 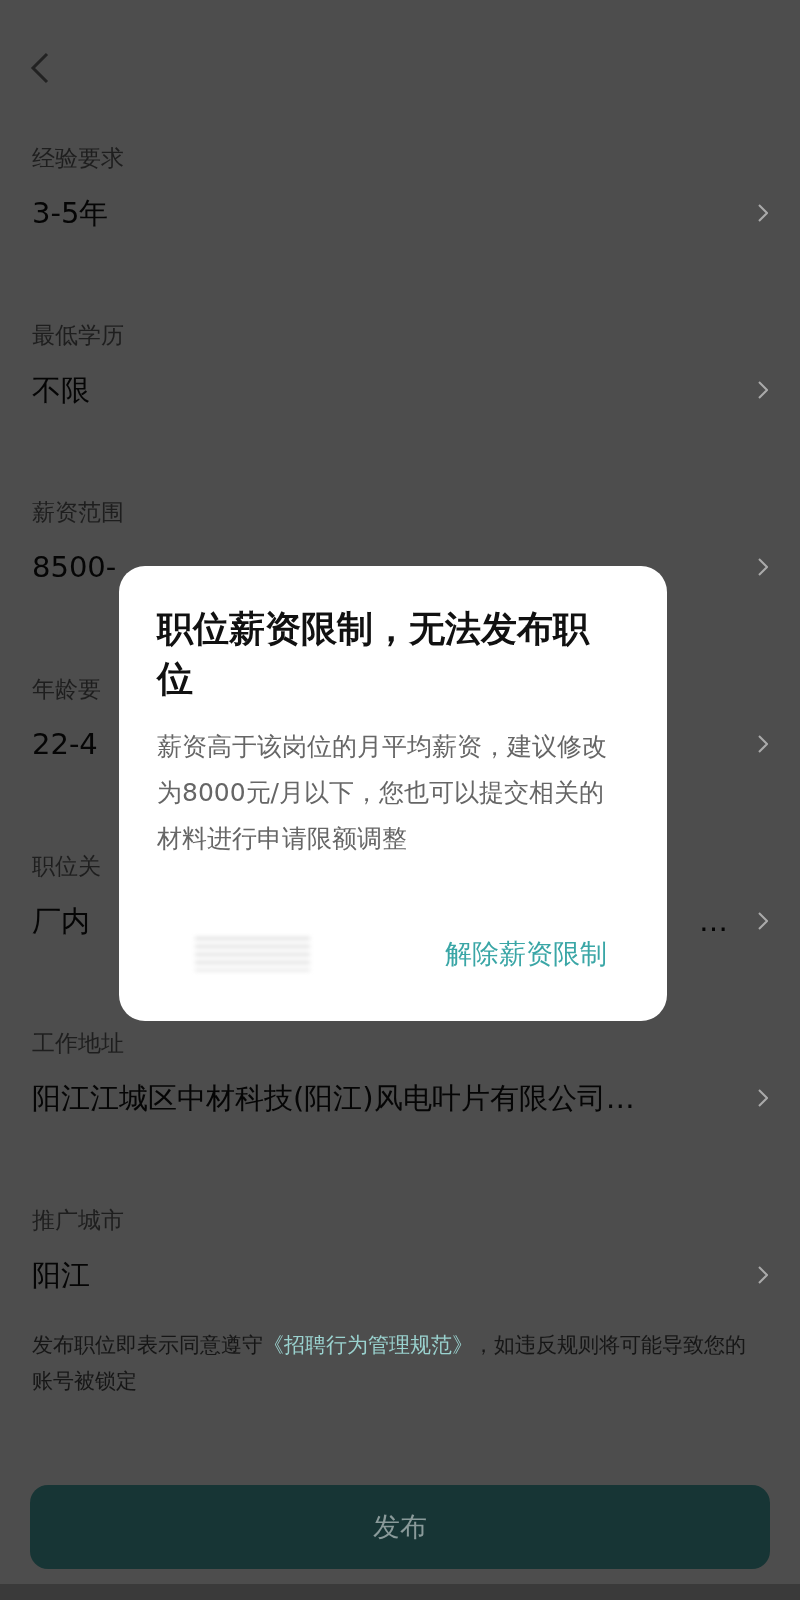 I want to click on dialog-message: 薪资高于该岗位的月平均薪资，建议修改为8000元/月以下，您也可以提交相关的材料进行申请限额调整, so click(x=382, y=793).